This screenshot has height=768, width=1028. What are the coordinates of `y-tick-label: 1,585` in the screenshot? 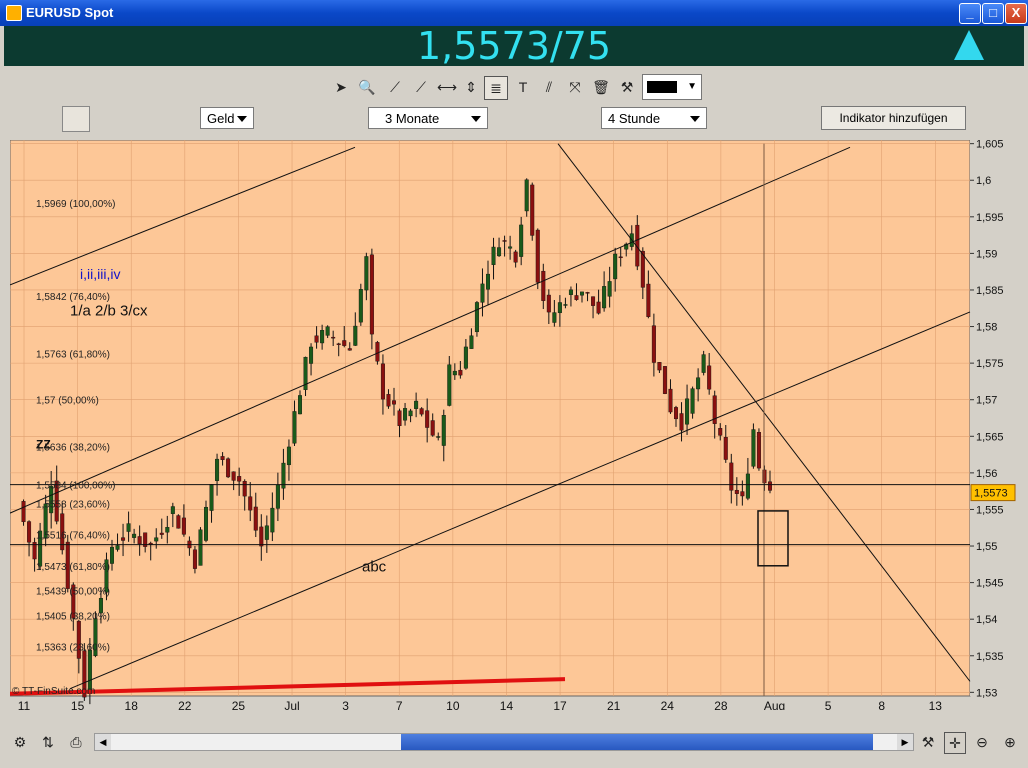 It's located at (990, 291).